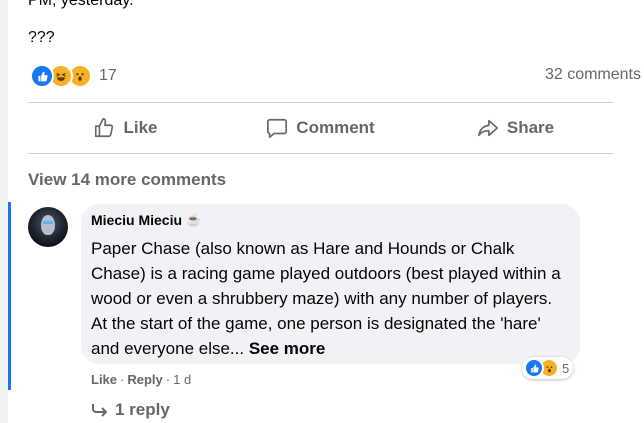 The height and width of the screenshot is (423, 644). I want to click on comment-reactions: 5, so click(548, 368).